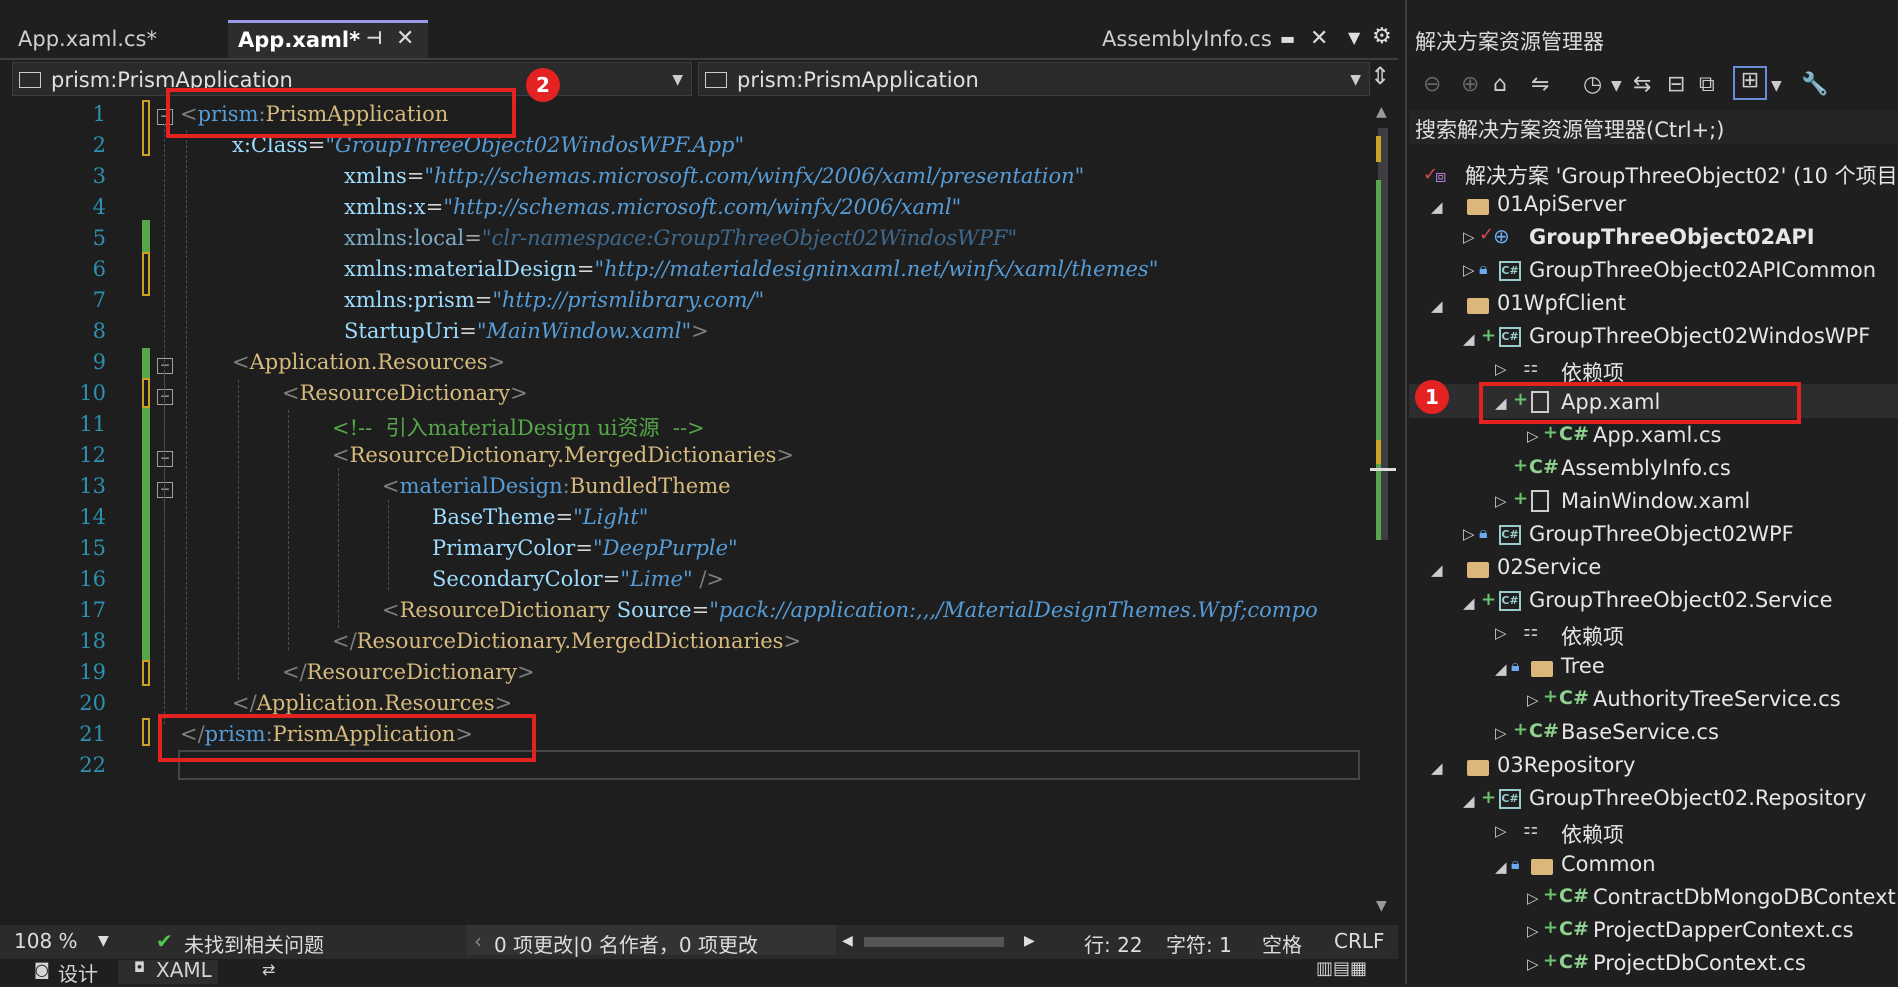 The image size is (1898, 987). I want to click on pending-changes-icon: ◷, so click(1592, 84).